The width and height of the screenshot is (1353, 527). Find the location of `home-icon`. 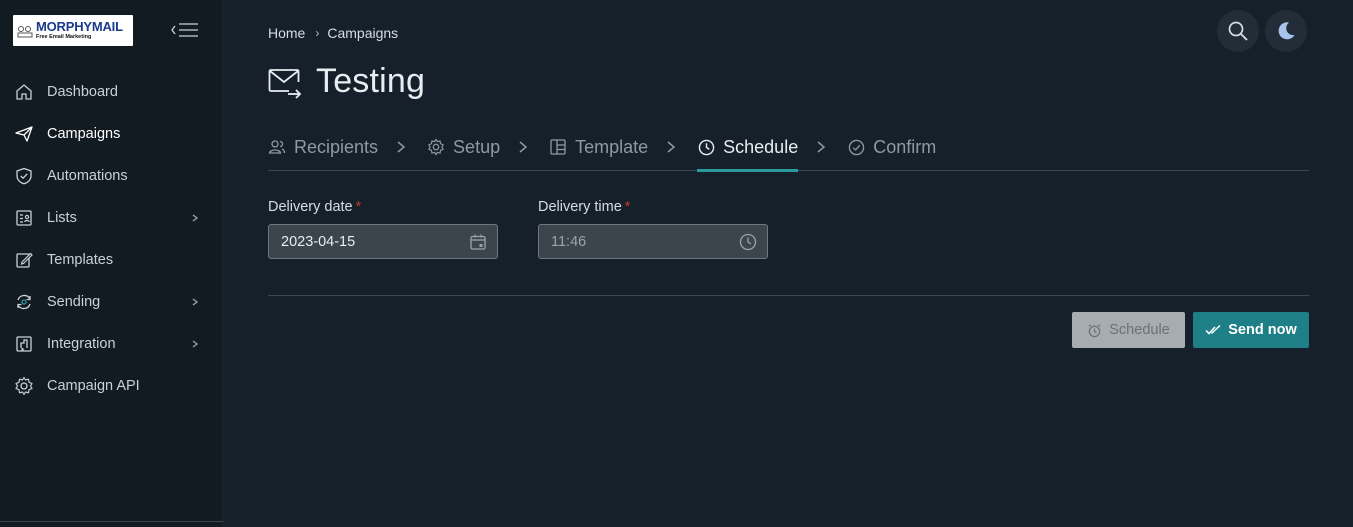

home-icon is located at coordinates (24, 92).